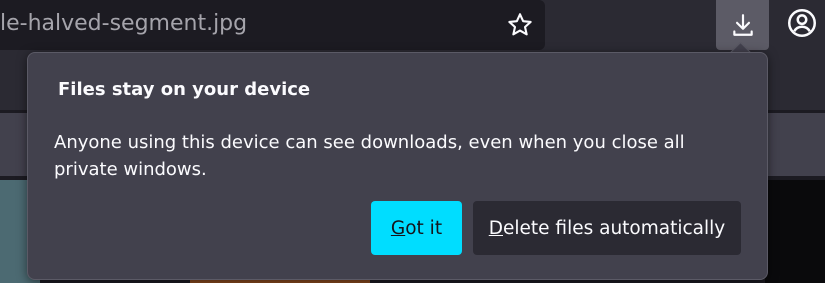 This screenshot has width=825, height=283. I want to click on star-icon, so click(520, 24).